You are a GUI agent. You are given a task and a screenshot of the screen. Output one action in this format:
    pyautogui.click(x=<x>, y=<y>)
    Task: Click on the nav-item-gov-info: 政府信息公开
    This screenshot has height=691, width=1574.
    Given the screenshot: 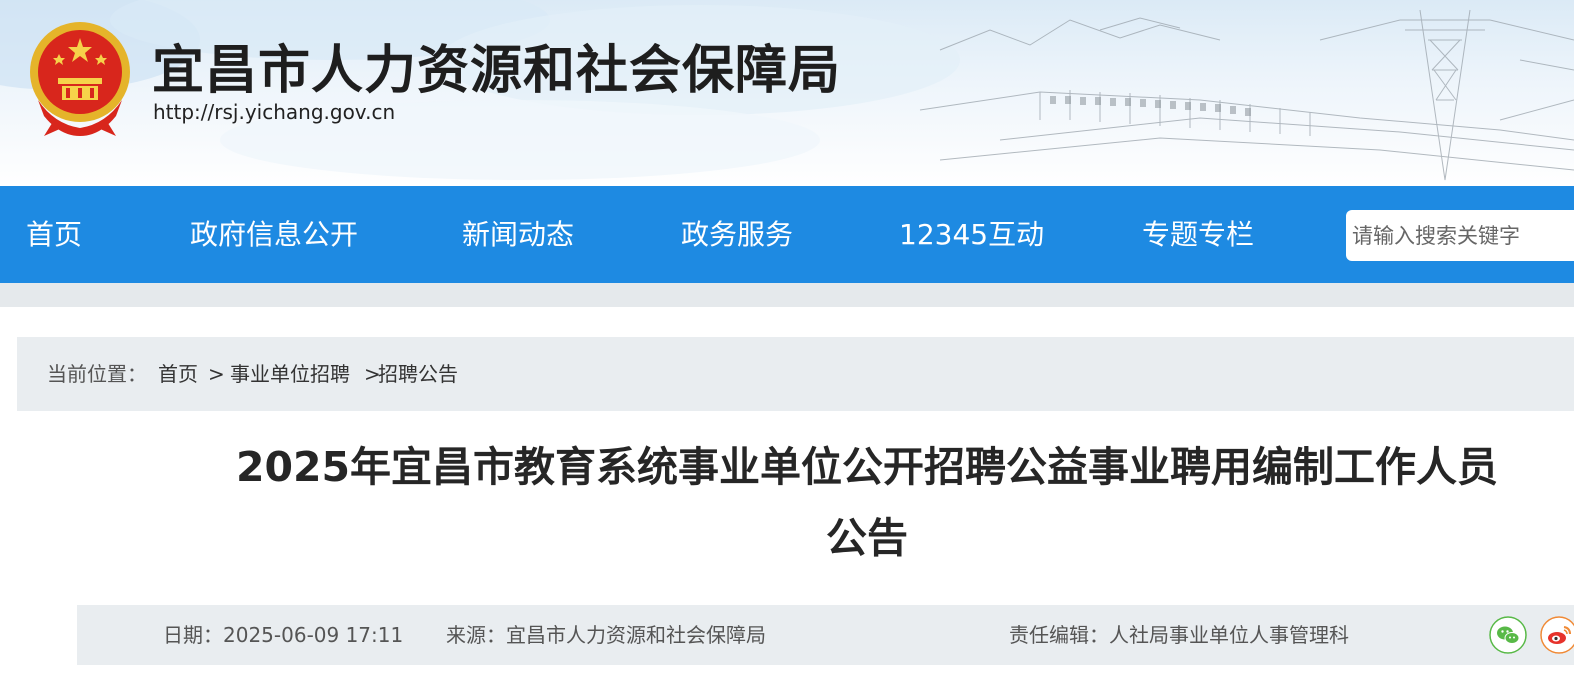 What is the action you would take?
    pyautogui.click(x=274, y=234)
    